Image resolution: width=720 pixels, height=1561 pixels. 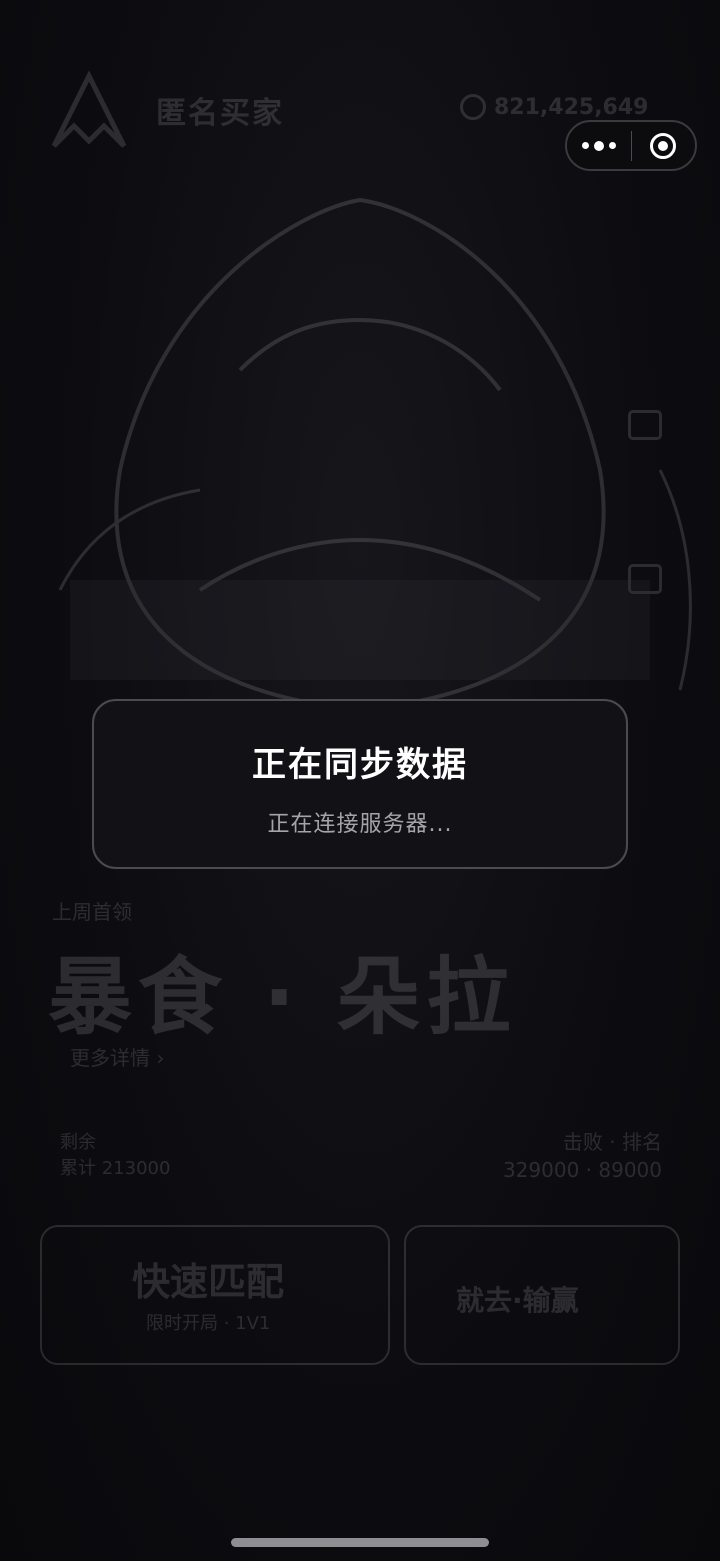 I want to click on close-button, so click(x=664, y=145).